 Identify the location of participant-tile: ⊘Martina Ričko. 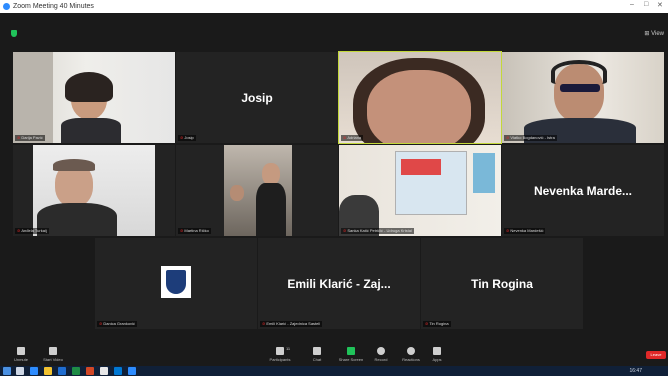
(257, 190).